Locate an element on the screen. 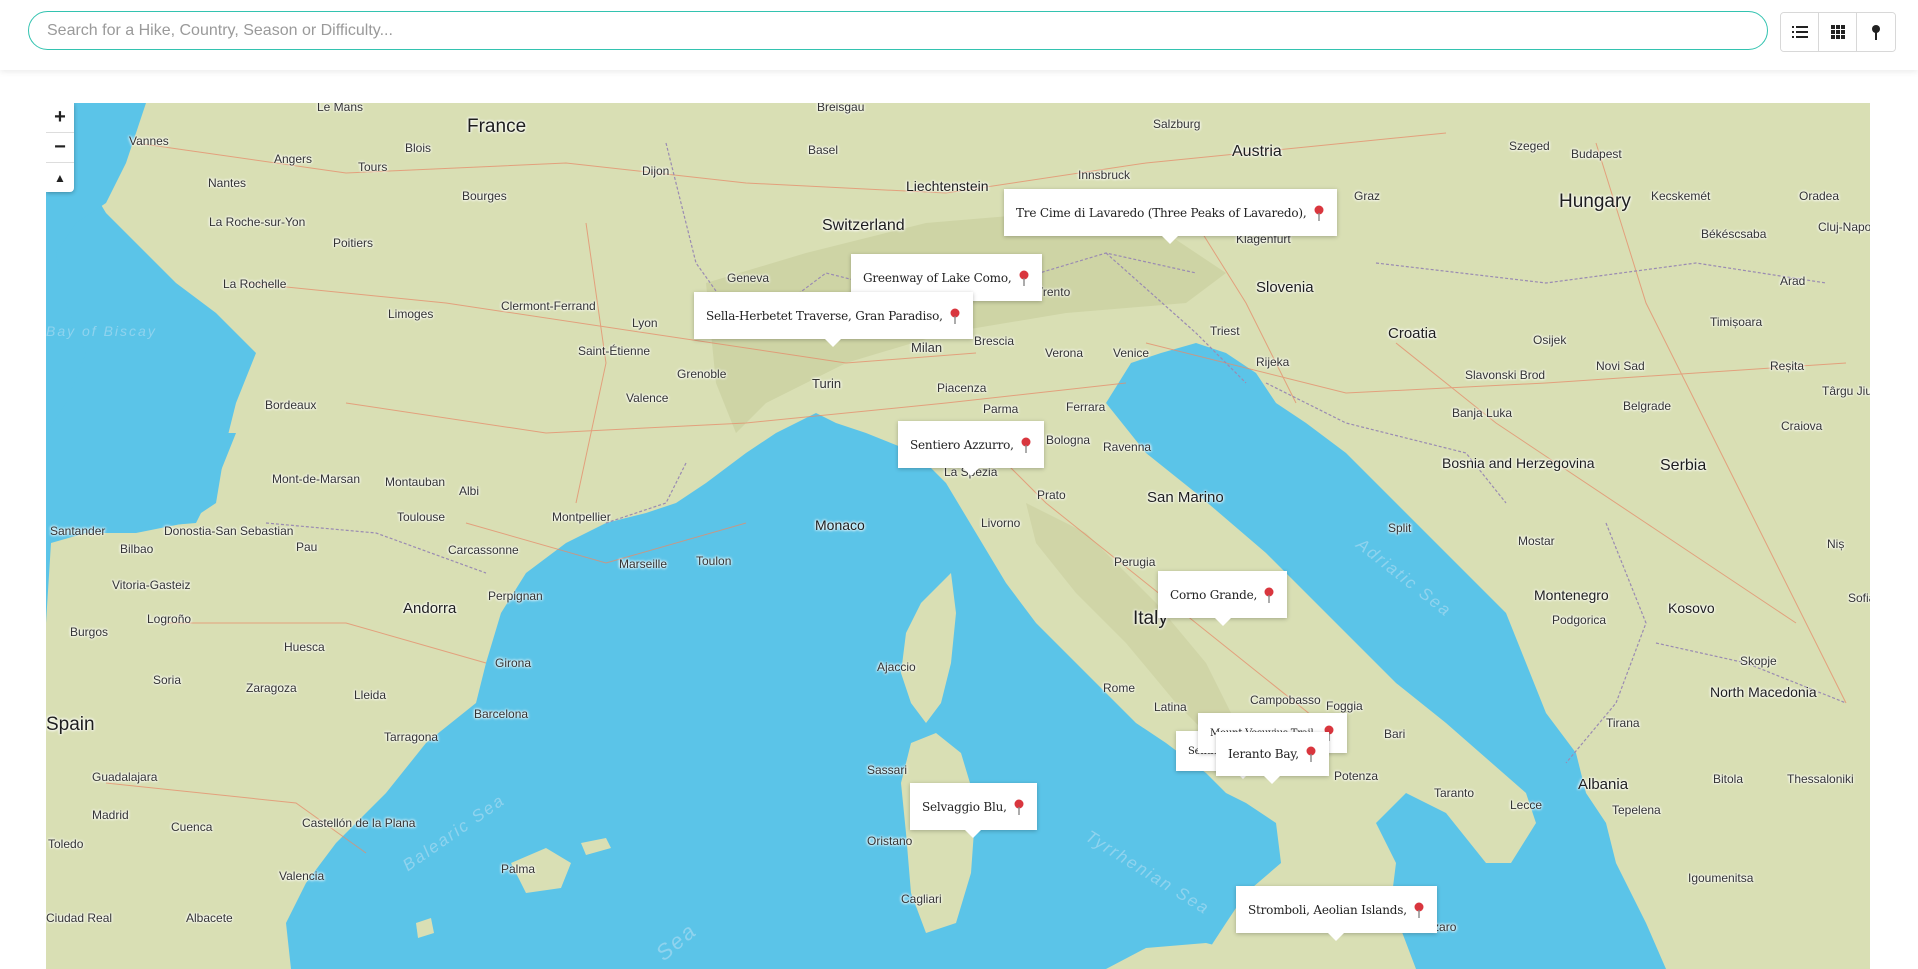  city-label: Tirana is located at coordinates (1623, 723).